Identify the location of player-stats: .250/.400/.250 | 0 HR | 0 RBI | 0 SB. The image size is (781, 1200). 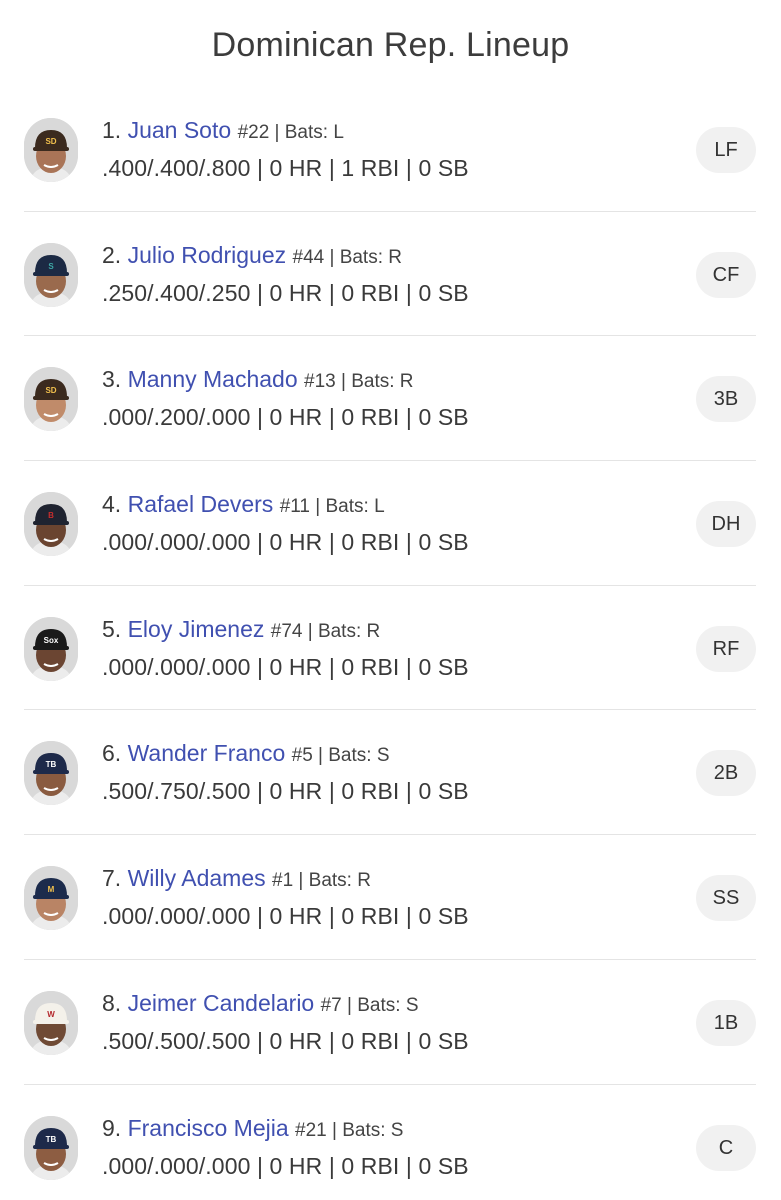
(285, 292).